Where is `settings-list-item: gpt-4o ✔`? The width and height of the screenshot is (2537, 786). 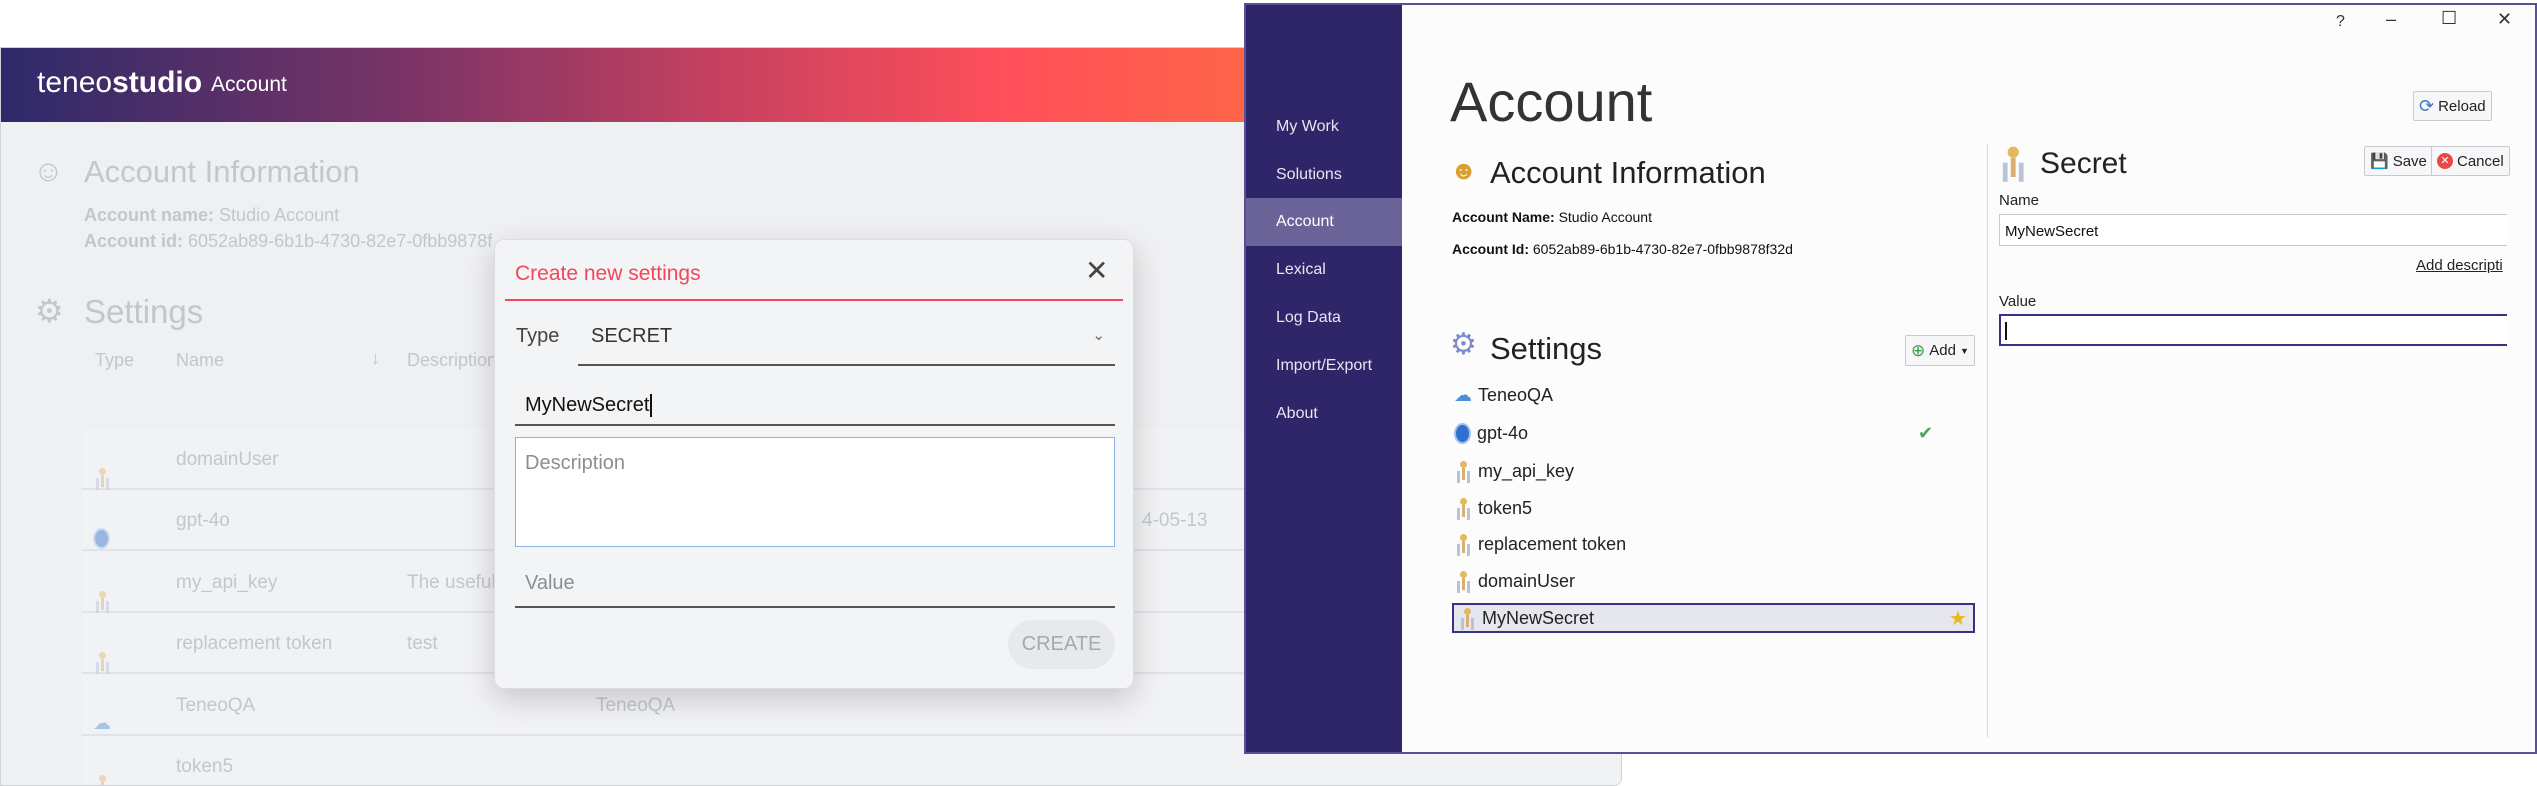
settings-list-item: gpt-4o ✔ is located at coordinates (1693, 433).